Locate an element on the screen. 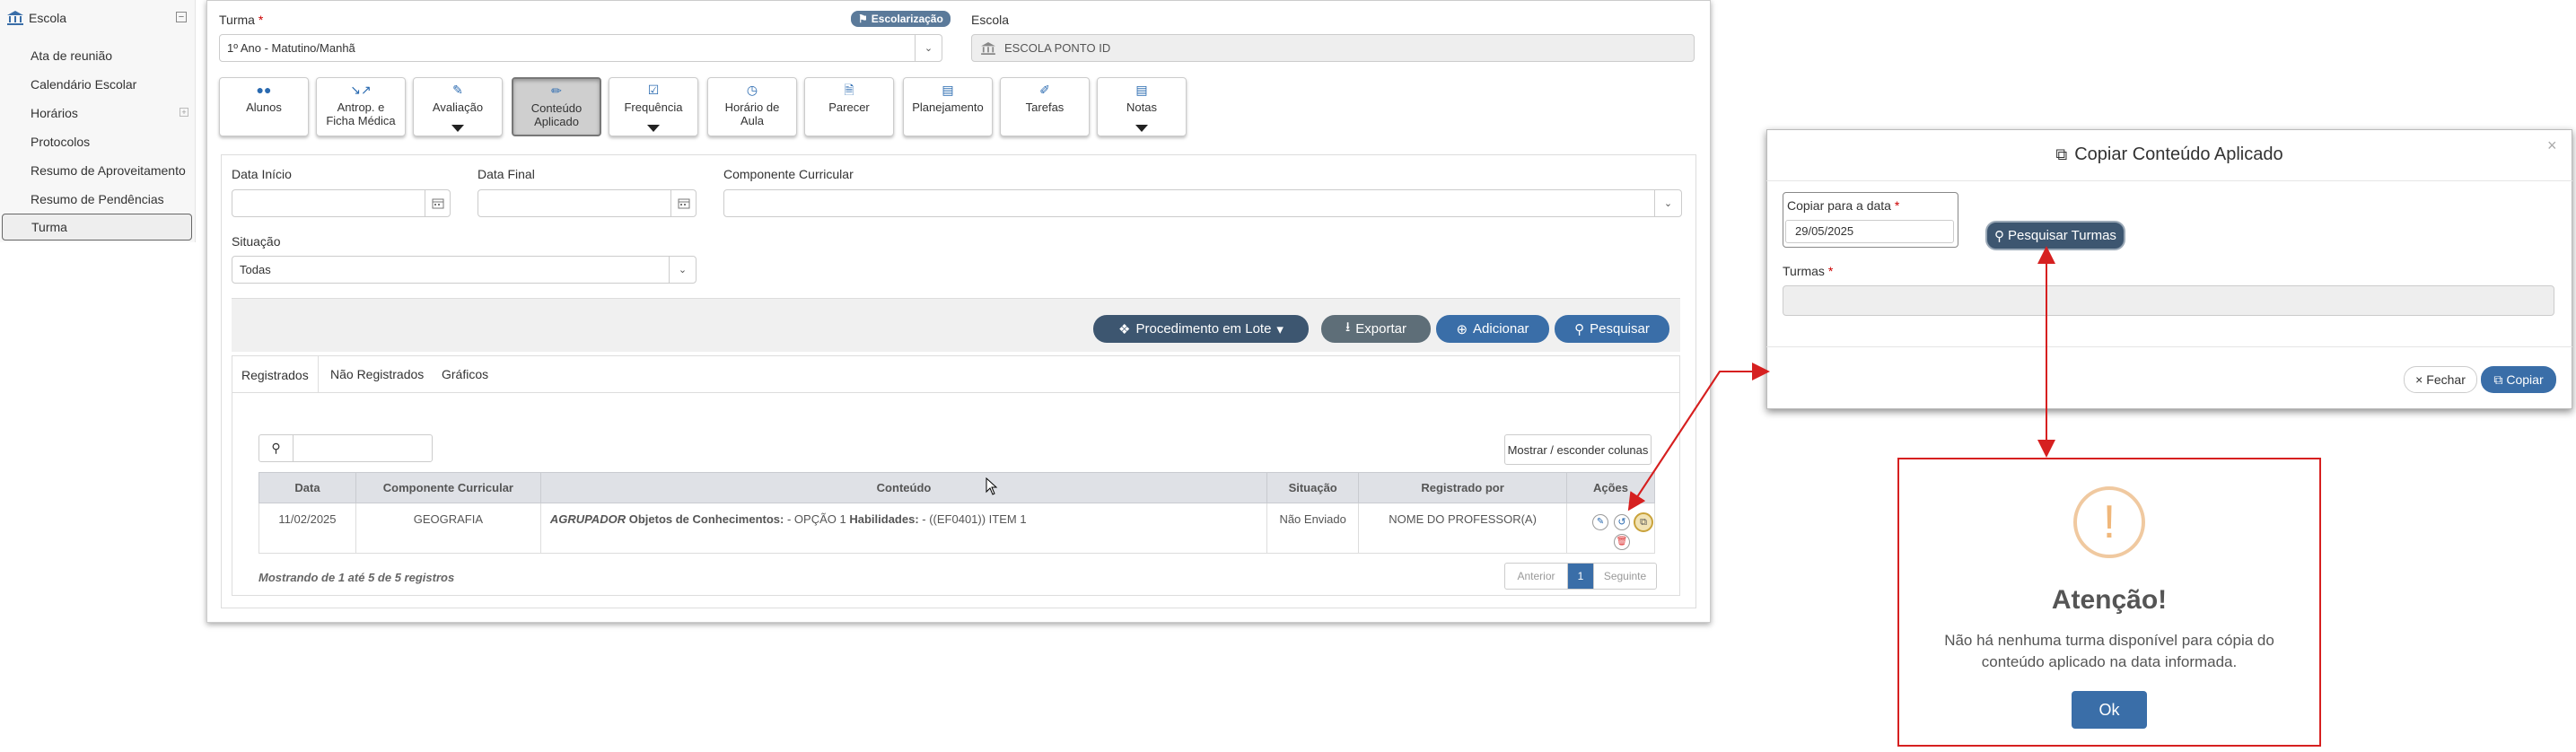  copiar-button: ⧉ Copiar is located at coordinates (2518, 379).